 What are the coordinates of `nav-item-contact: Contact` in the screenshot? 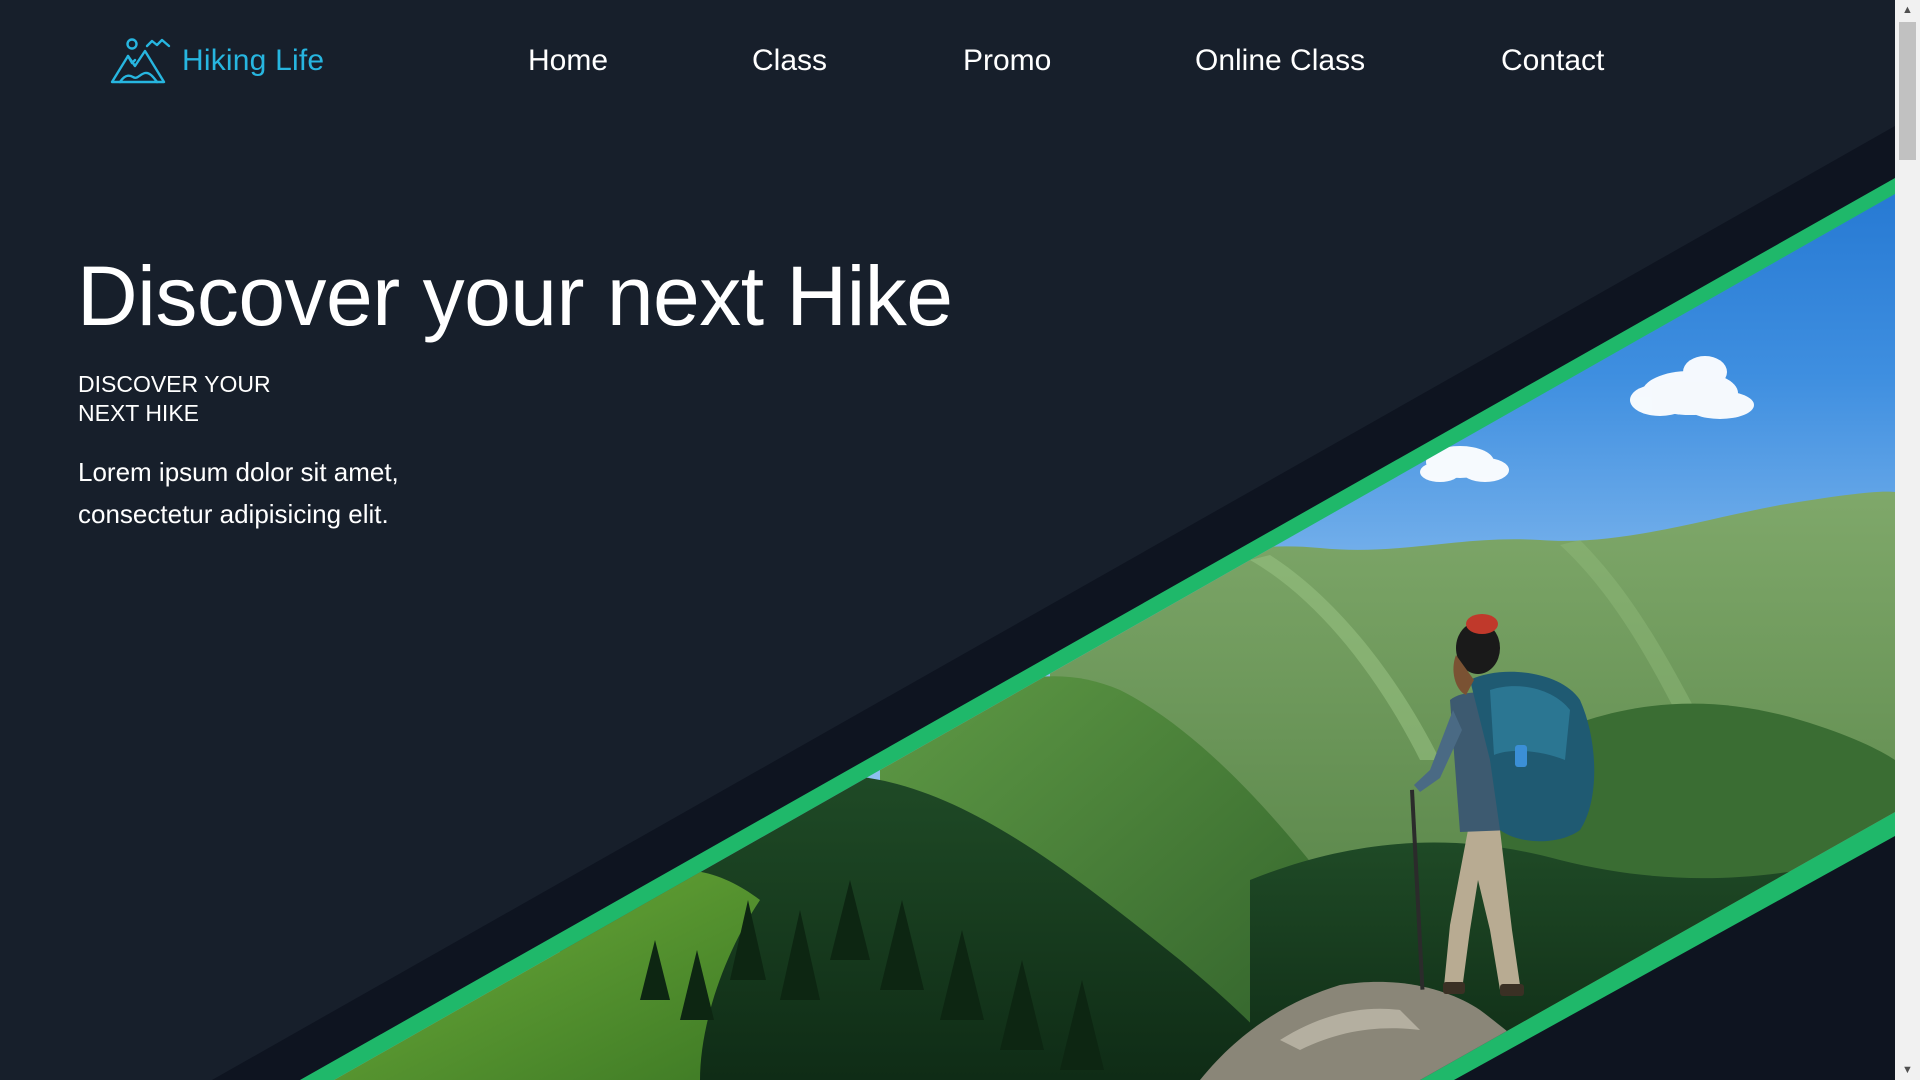 It's located at (1552, 61).